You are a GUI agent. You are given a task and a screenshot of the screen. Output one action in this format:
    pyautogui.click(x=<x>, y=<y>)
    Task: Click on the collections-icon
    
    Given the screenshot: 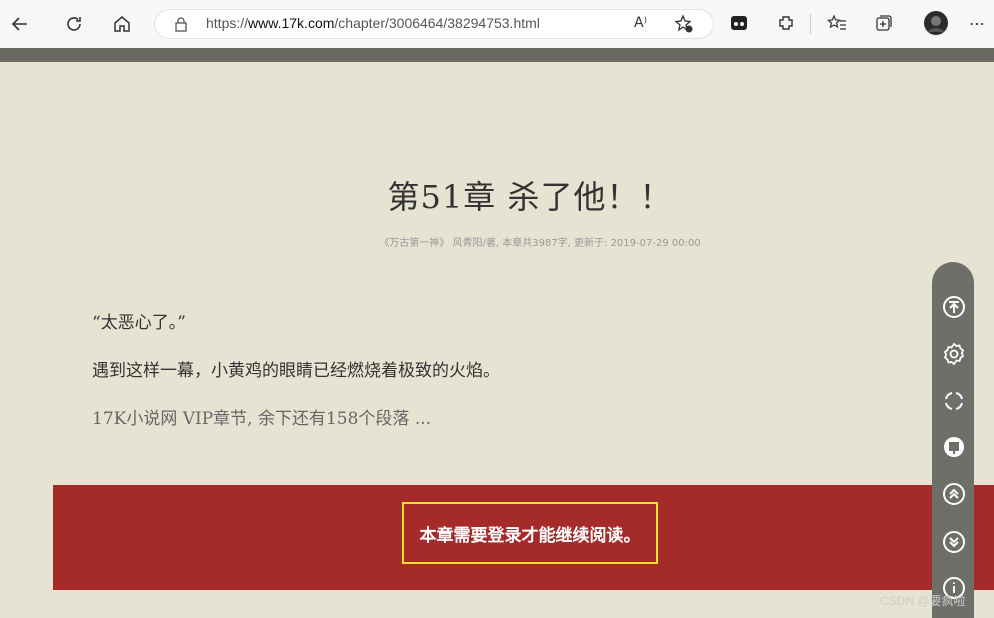 What is the action you would take?
    pyautogui.click(x=739, y=23)
    